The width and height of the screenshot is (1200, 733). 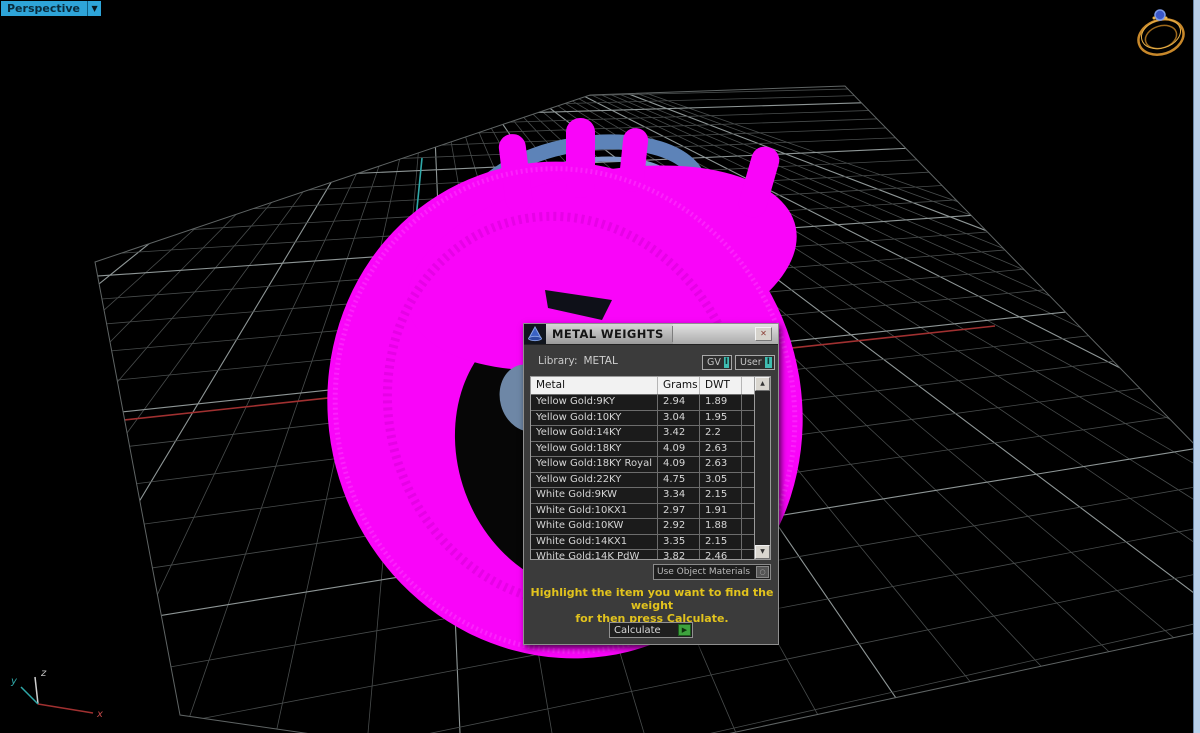 What do you see at coordinates (1160, 32) in the screenshot?
I see `ring-tool-icon` at bounding box center [1160, 32].